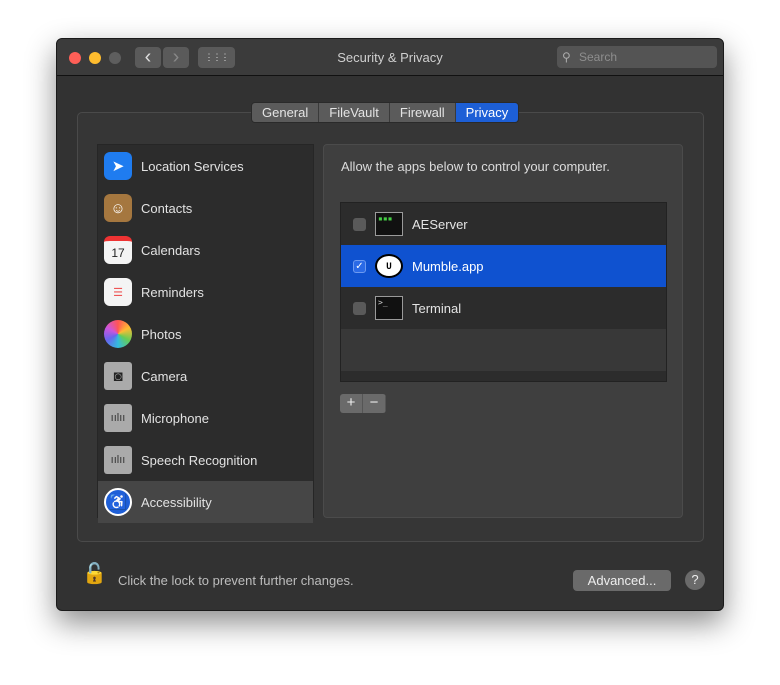 The width and height of the screenshot is (780, 685). Describe the element at coordinates (437, 308) in the screenshot. I see `app-name: Terminal` at that location.